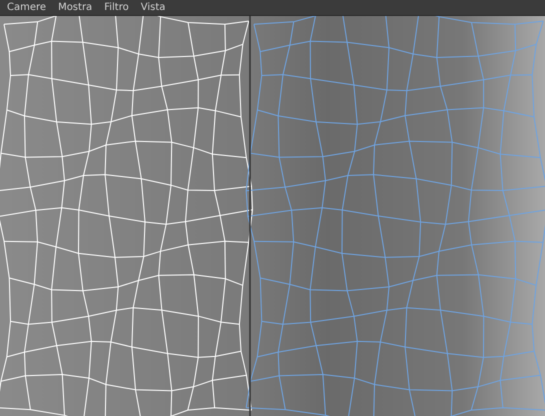 This screenshot has width=545, height=416. Describe the element at coordinates (153, 7) in the screenshot. I see `menu-item: Vista` at that location.